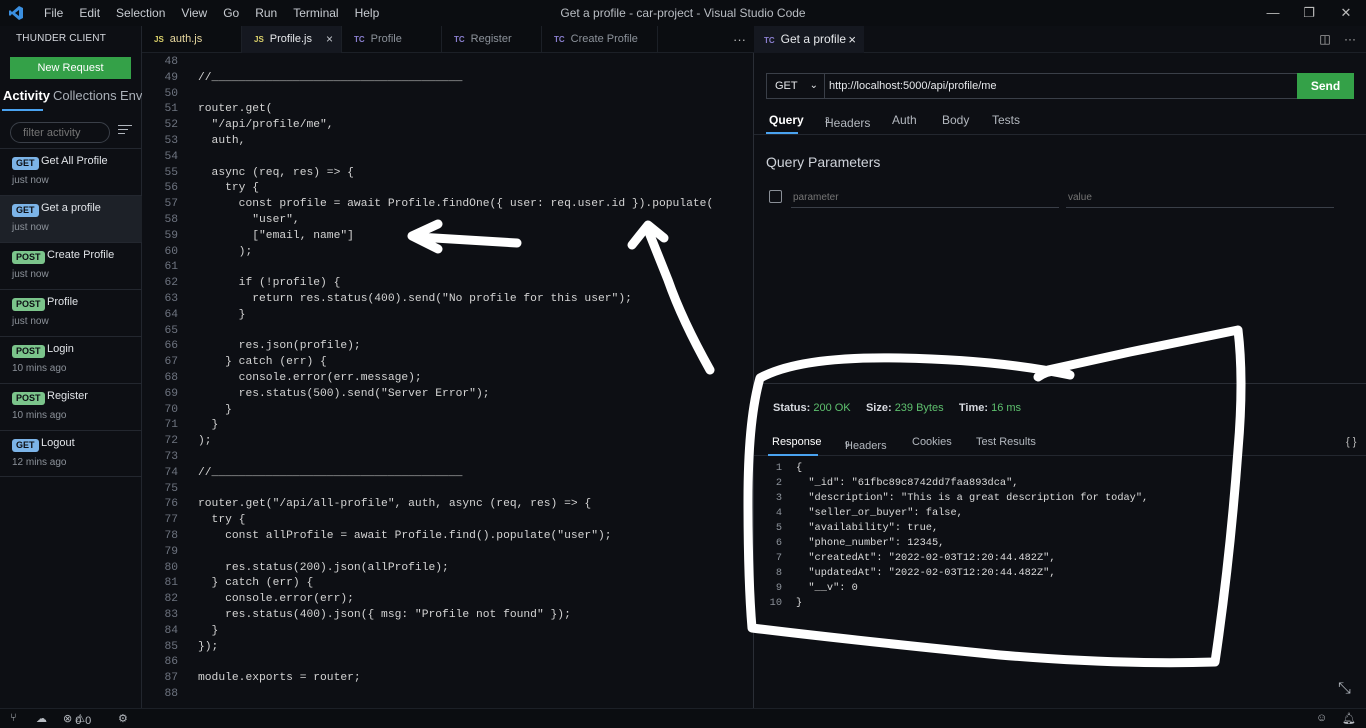 The height and width of the screenshot is (728, 1366). Describe the element at coordinates (71, 453) in the screenshot. I see `activity-item-logout: GET Logout 12 mins ago` at that location.